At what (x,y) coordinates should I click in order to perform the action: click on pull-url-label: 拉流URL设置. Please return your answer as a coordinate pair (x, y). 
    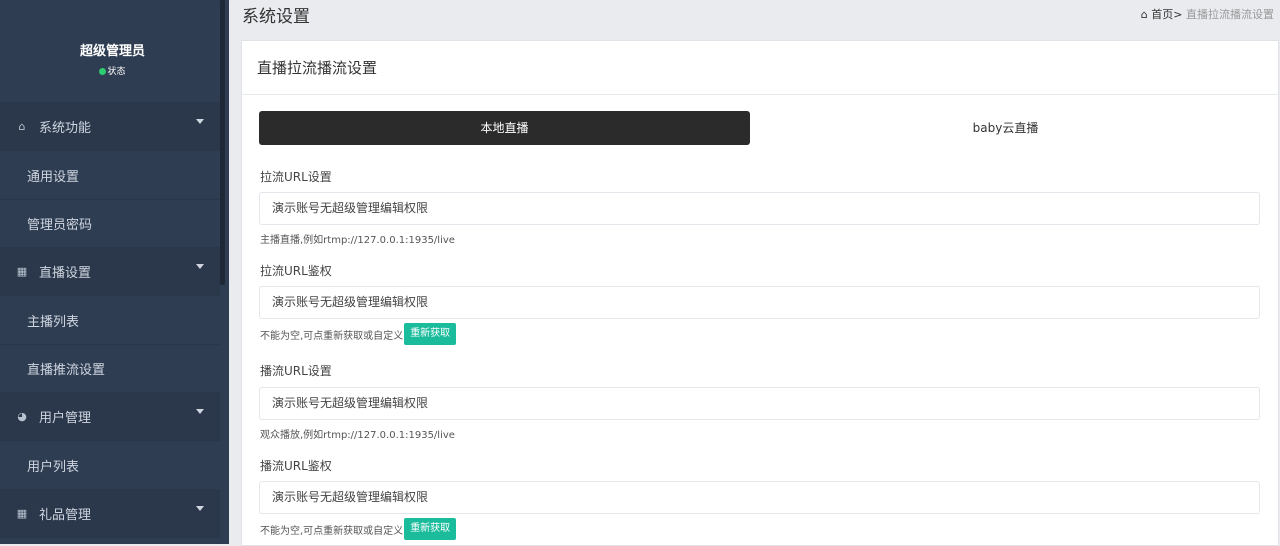
    Looking at the image, I should click on (296, 177).